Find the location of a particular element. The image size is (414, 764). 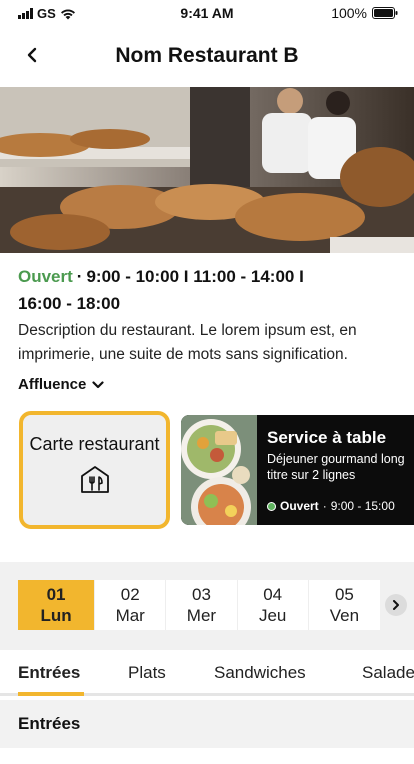

chevron-right-icon is located at coordinates (396, 605).